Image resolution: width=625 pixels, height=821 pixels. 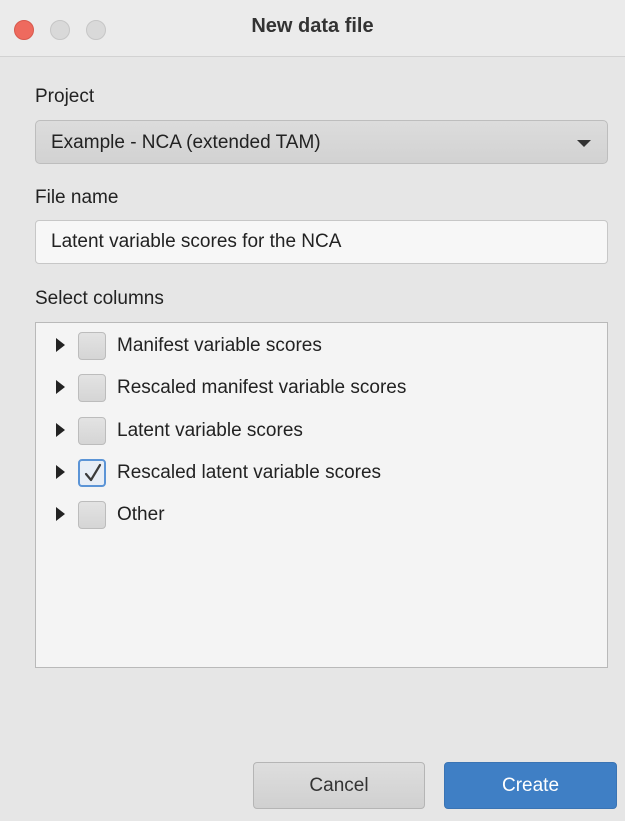 What do you see at coordinates (530, 785) in the screenshot?
I see `create-button: Create` at bounding box center [530, 785].